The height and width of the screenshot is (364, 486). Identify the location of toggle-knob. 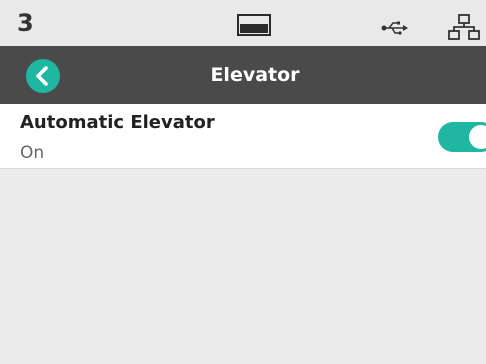
(477, 137).